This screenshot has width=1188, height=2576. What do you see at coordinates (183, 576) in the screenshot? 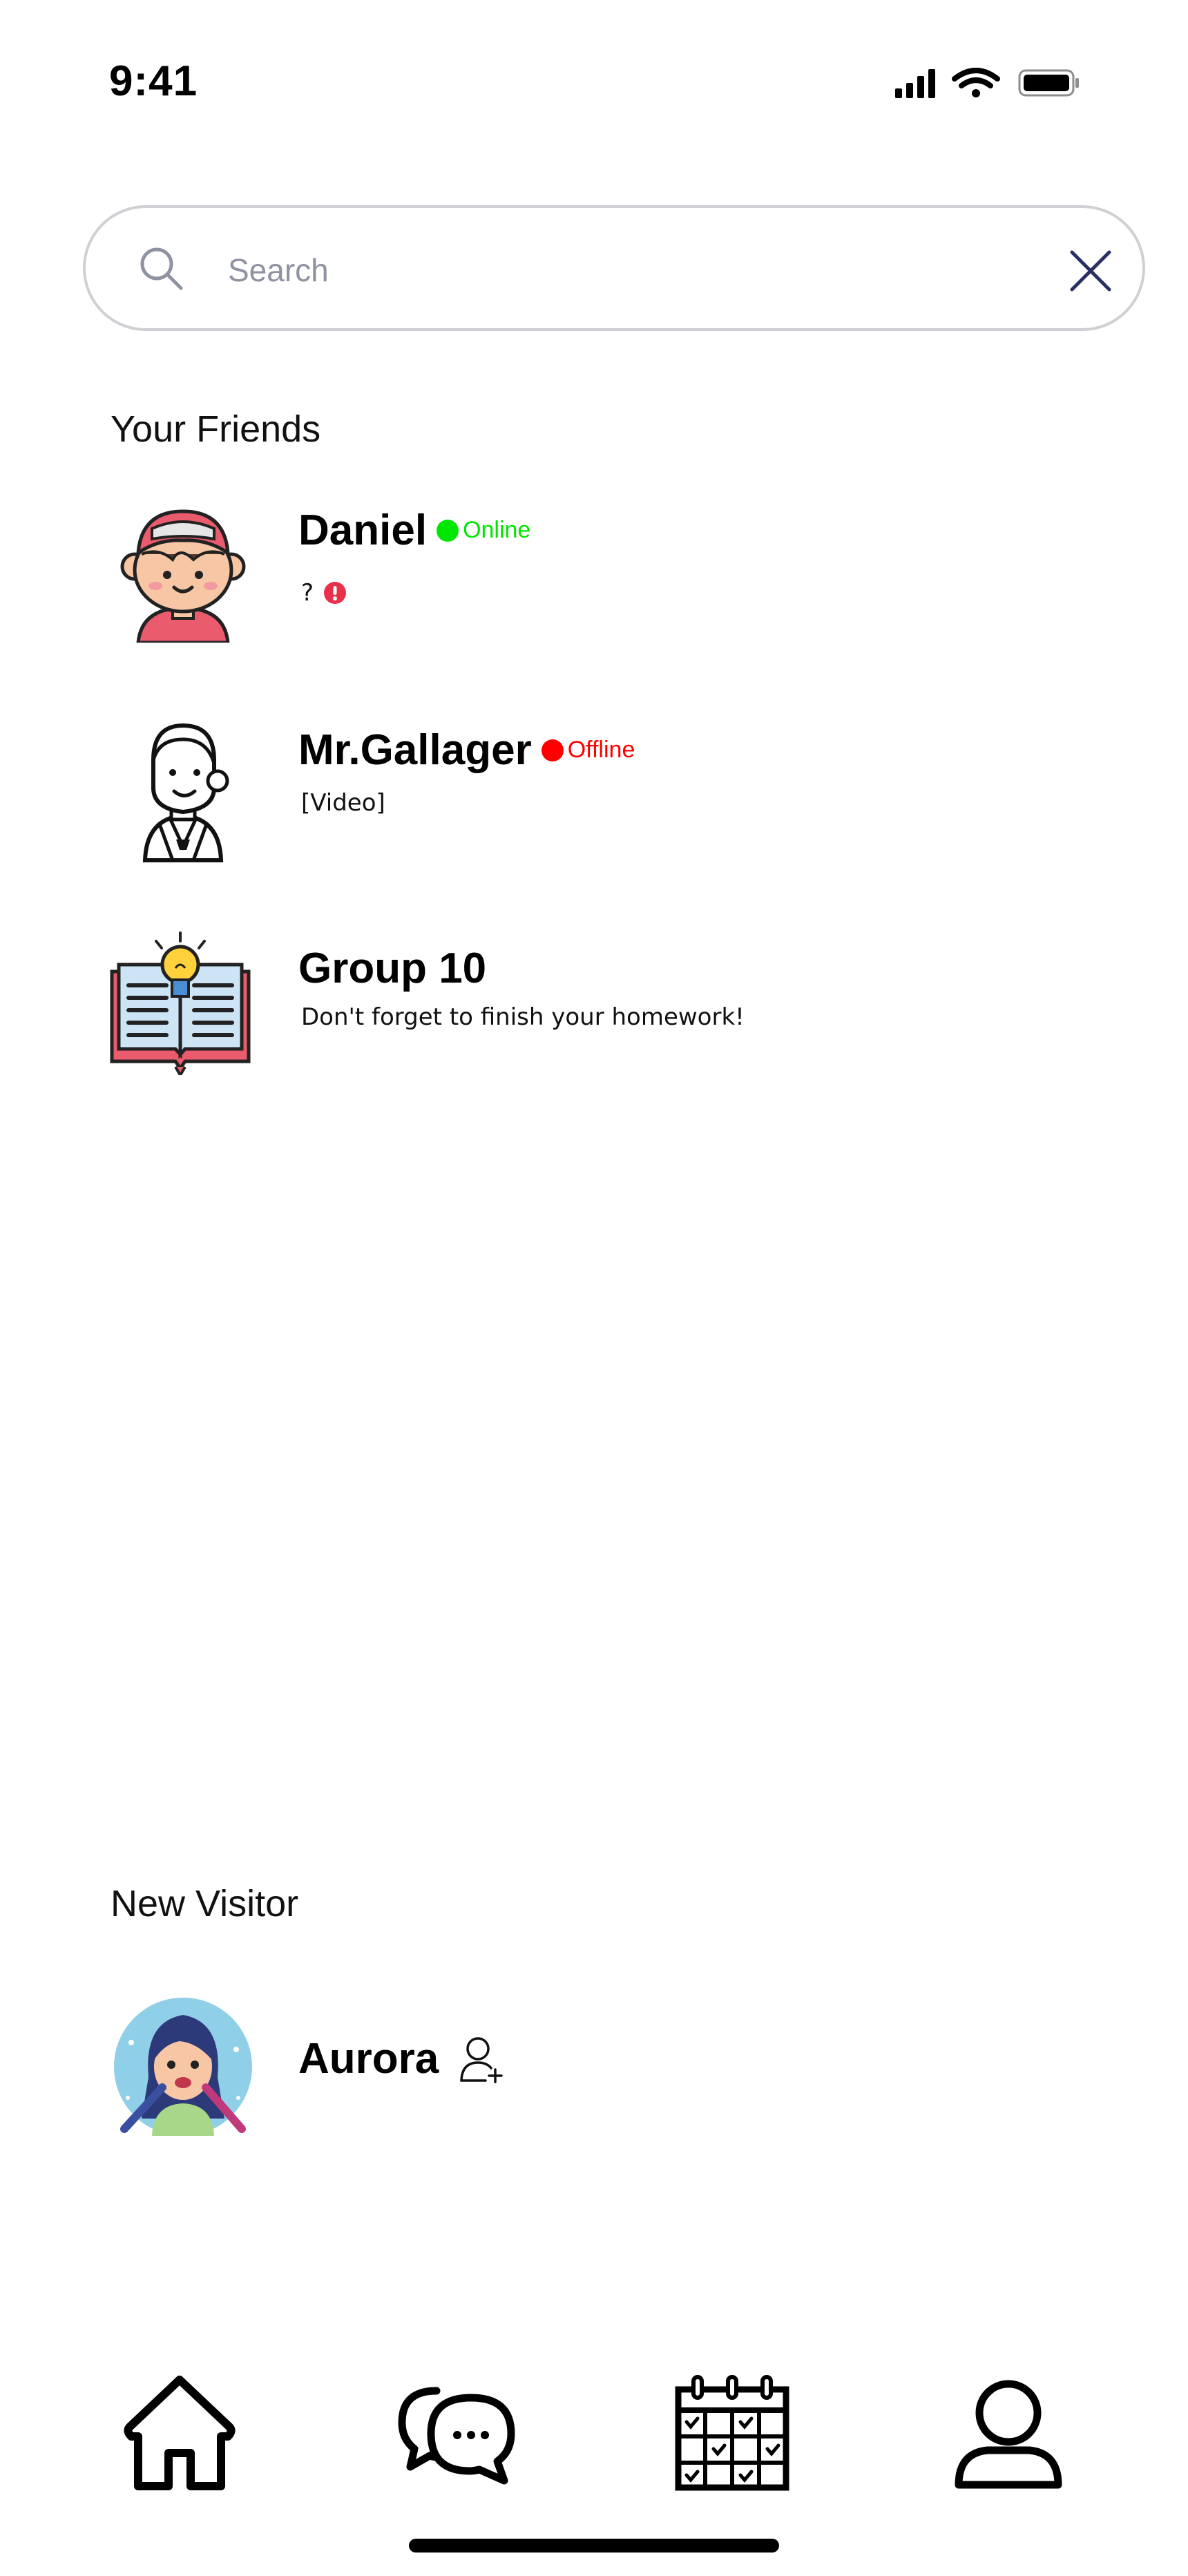
I see `boy-cap-avatar-icon` at bounding box center [183, 576].